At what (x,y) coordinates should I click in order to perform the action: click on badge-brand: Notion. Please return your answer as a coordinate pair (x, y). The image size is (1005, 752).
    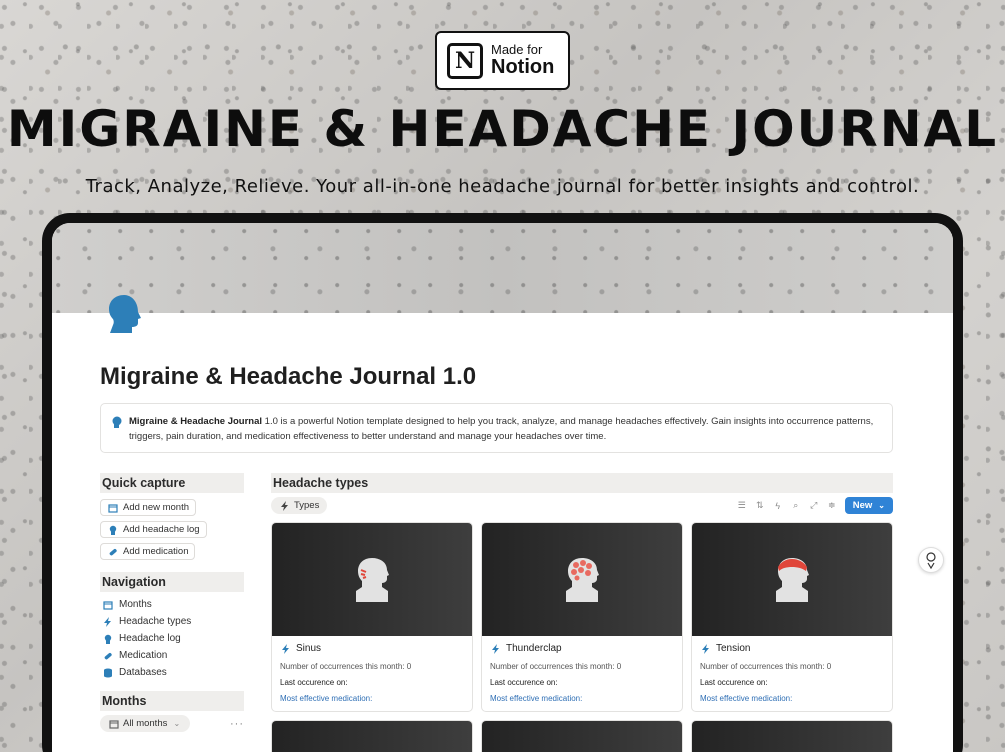
    Looking at the image, I should click on (523, 66).